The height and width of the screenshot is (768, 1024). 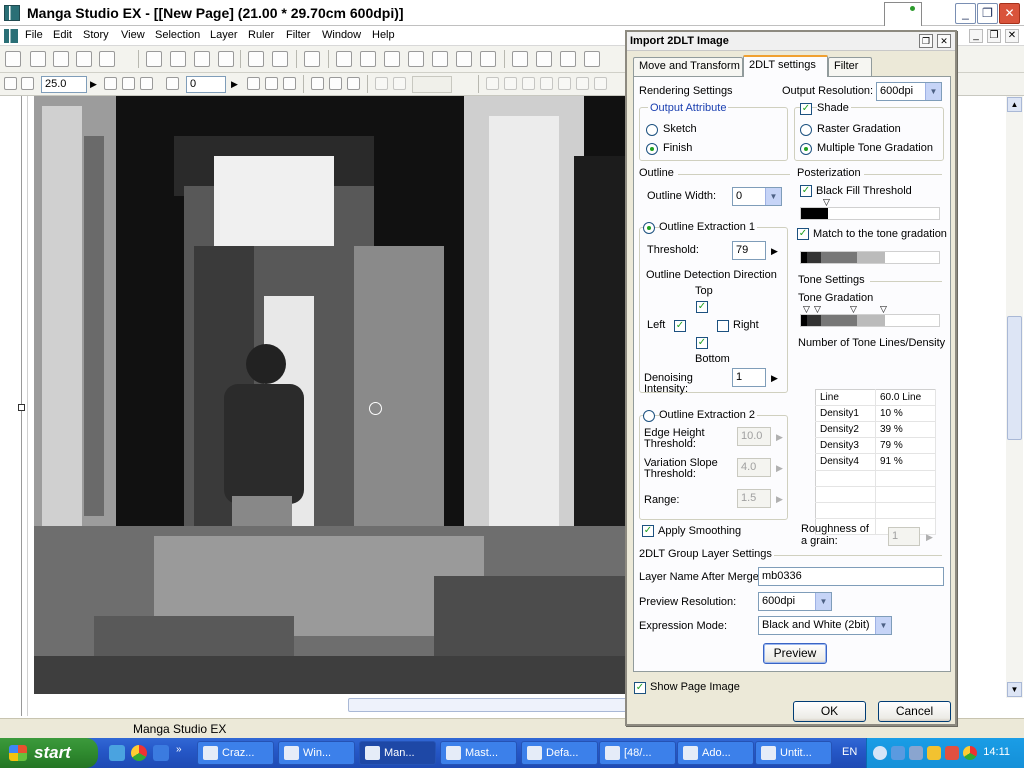 I want to click on tray-security-icon, so click(x=952, y=753).